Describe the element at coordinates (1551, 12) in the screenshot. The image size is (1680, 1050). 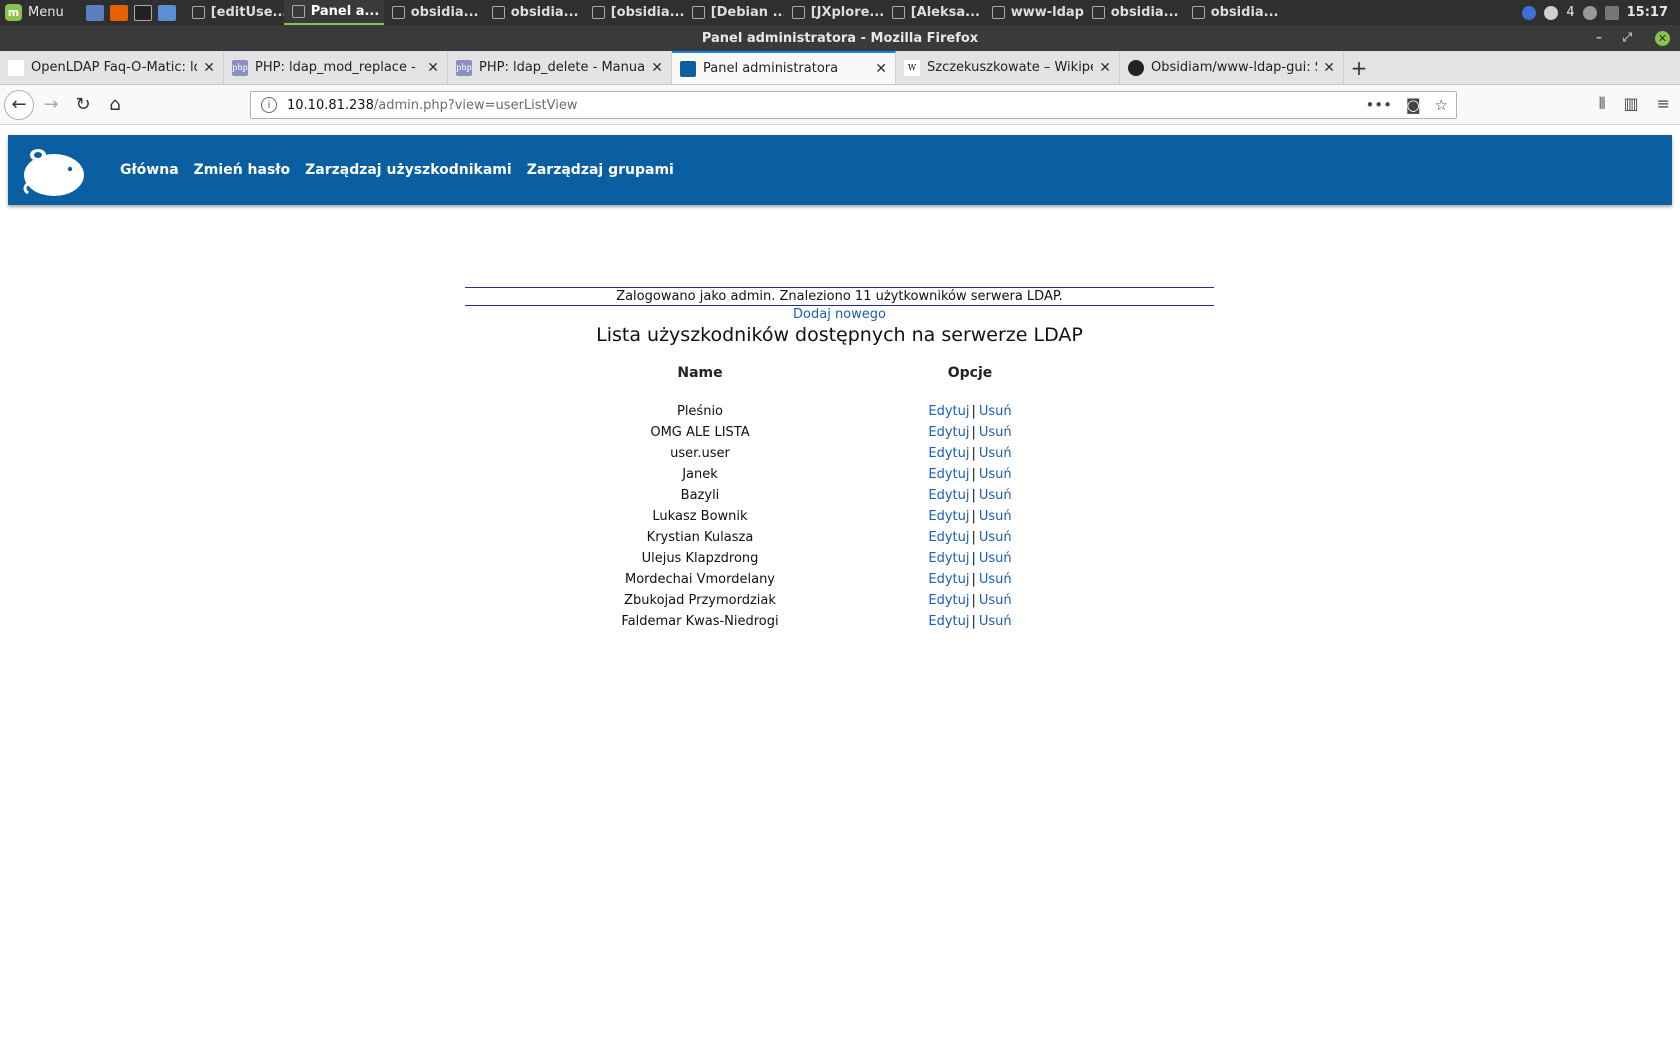
I see `notification-icon` at that location.